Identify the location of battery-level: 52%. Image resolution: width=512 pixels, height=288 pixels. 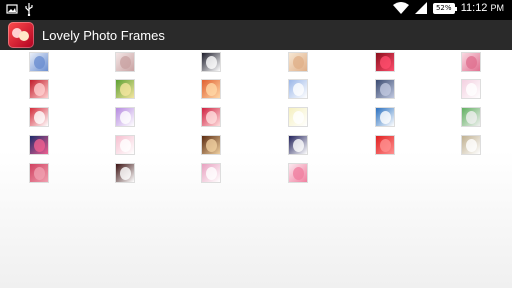
(443, 7).